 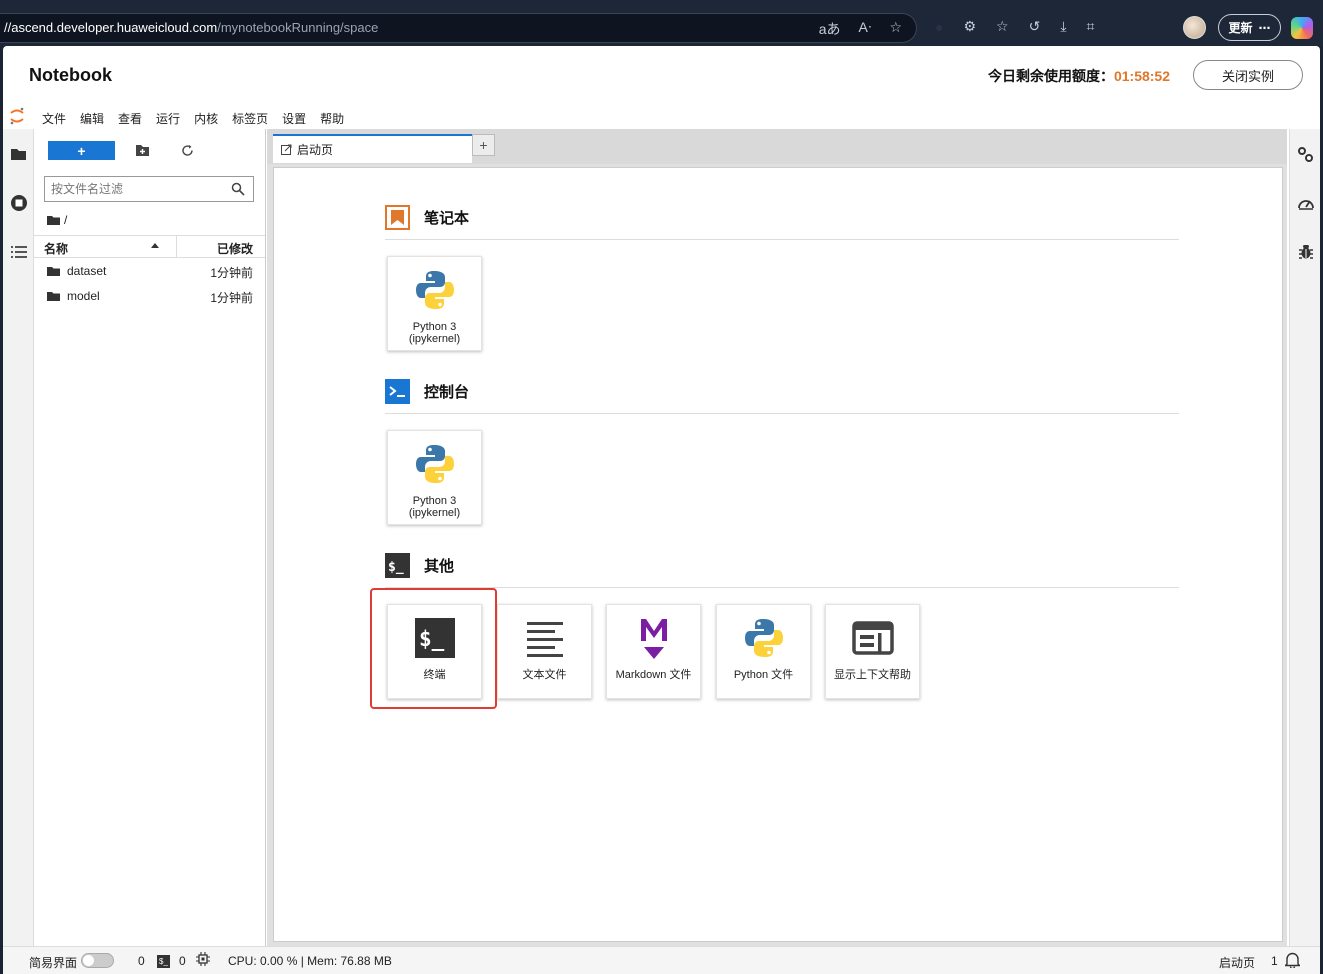 What do you see at coordinates (1249, 27) in the screenshot?
I see `update-button: 更新 ⋯` at bounding box center [1249, 27].